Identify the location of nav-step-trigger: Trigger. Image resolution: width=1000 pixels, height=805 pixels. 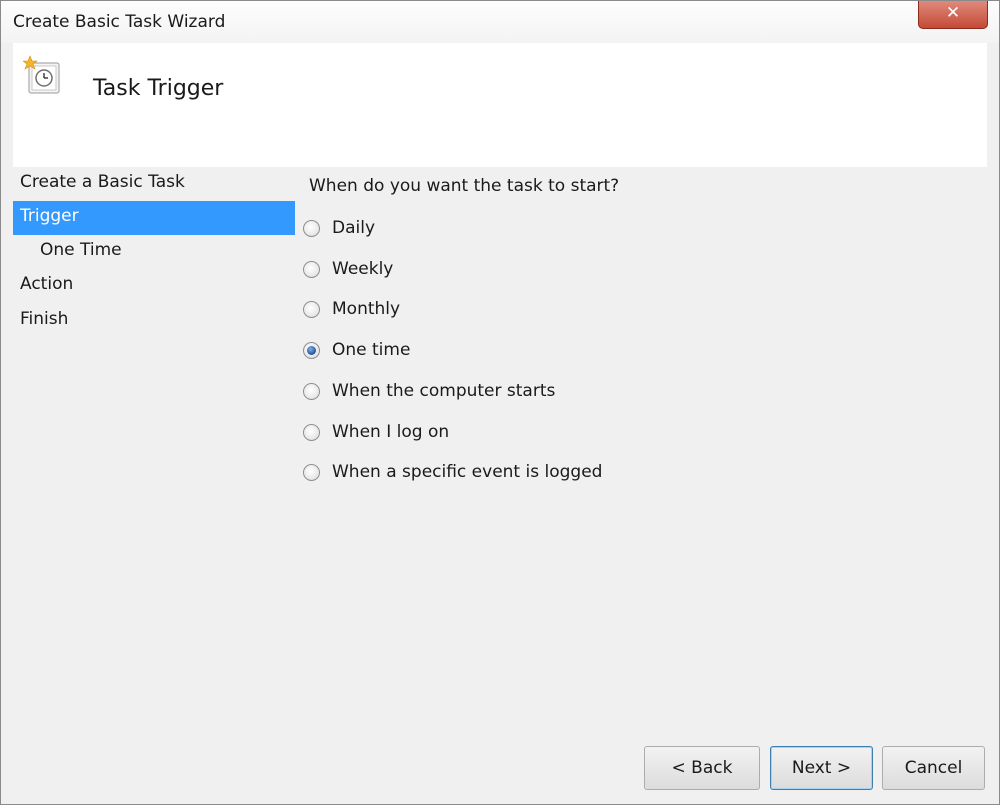
(154, 218).